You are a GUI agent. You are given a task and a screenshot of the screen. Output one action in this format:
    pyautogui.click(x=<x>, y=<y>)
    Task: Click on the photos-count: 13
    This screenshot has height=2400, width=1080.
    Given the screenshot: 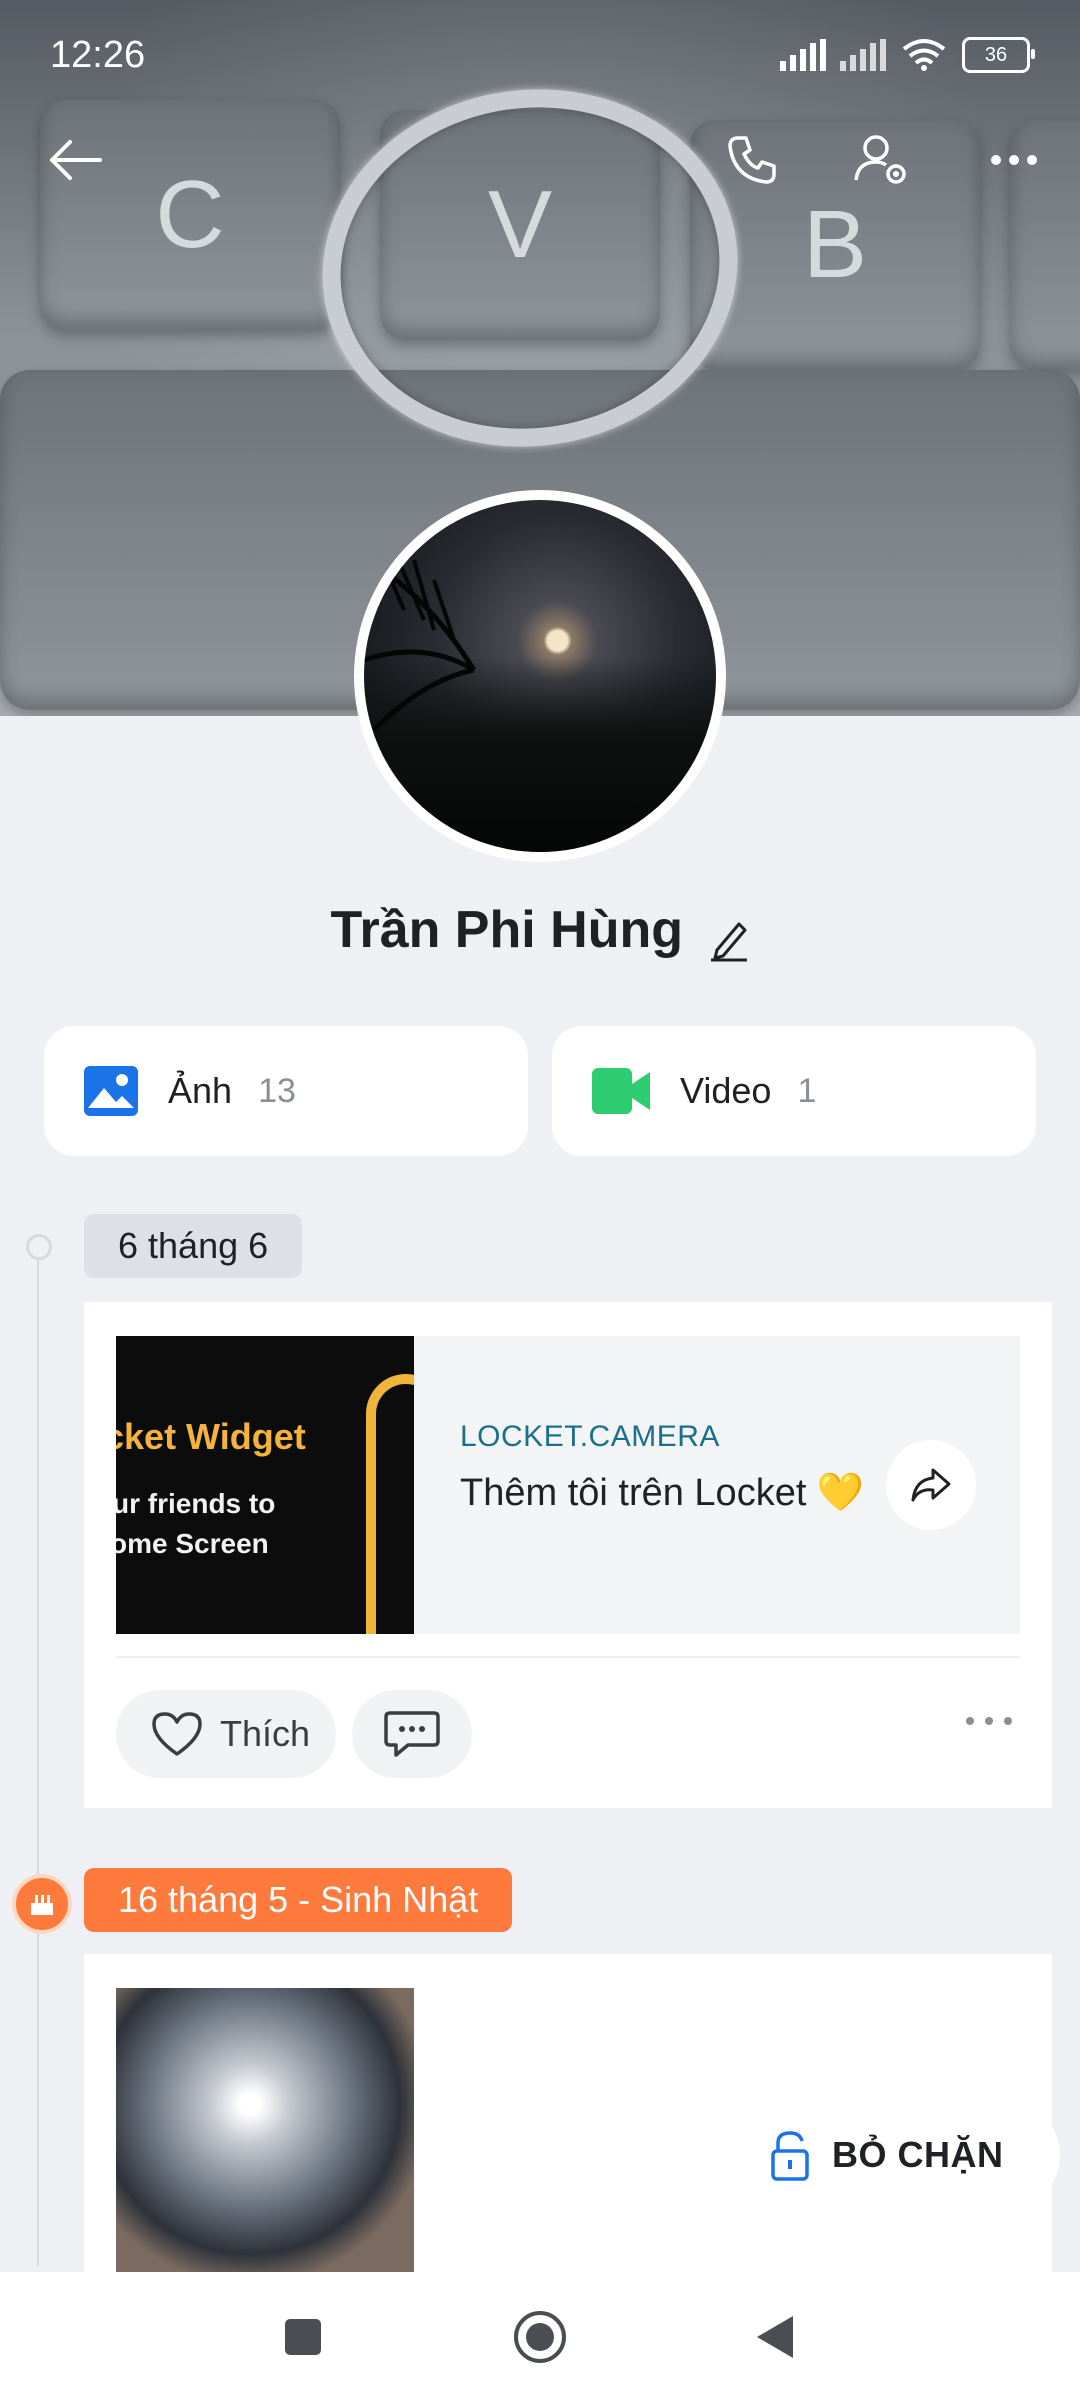 What is the action you would take?
    pyautogui.click(x=277, y=1090)
    